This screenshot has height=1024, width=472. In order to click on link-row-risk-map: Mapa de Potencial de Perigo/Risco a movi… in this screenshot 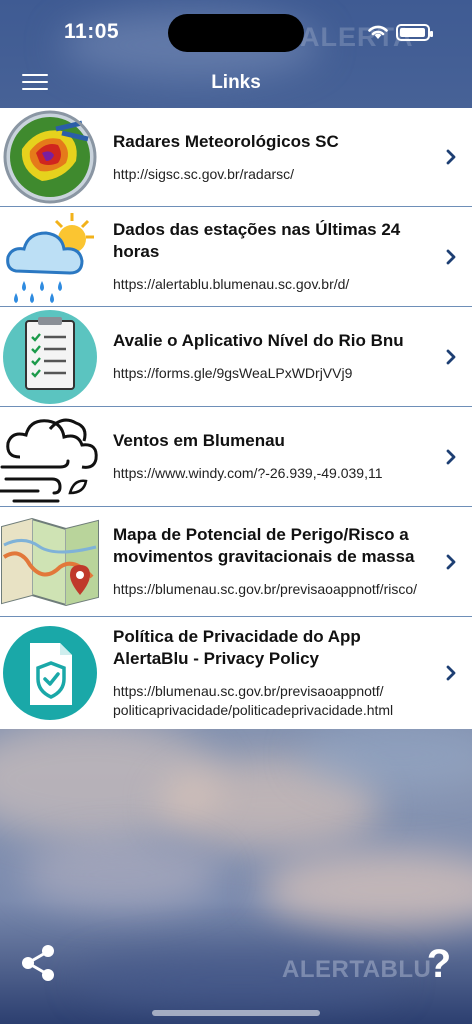, I will do `click(236, 562)`.